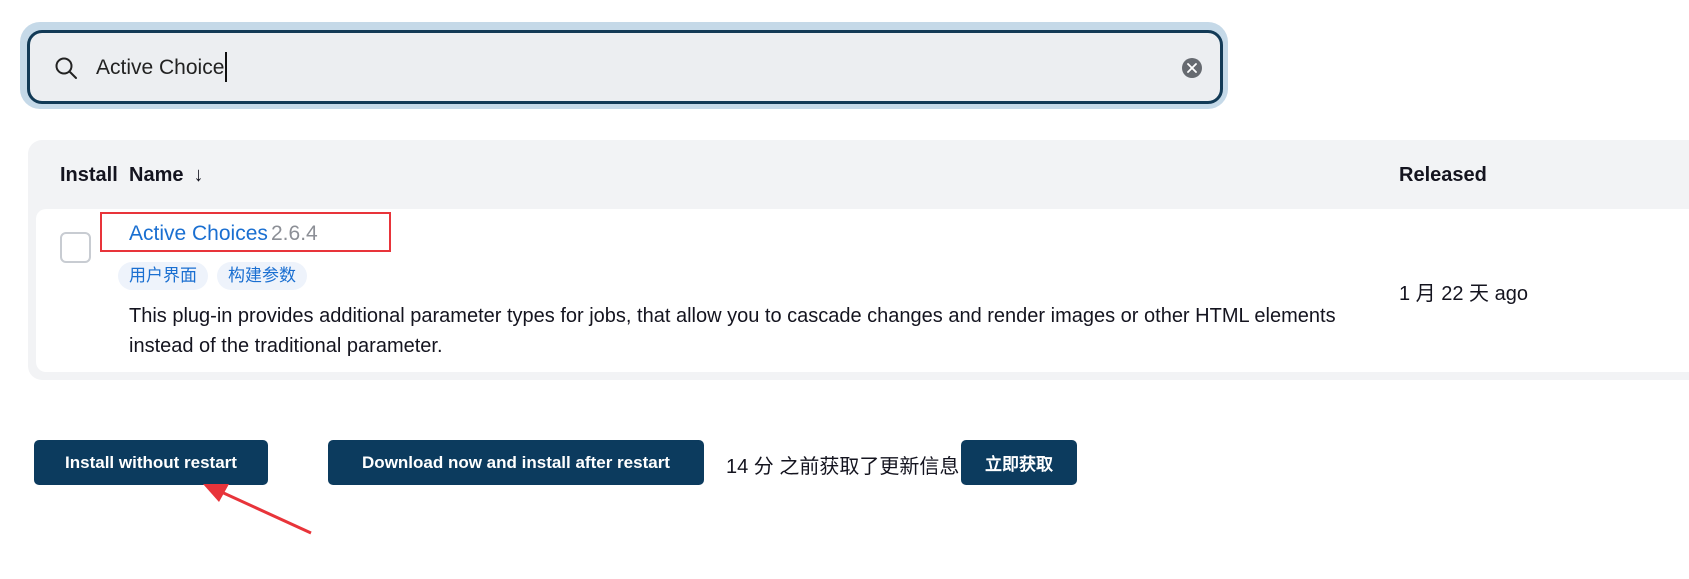  What do you see at coordinates (516, 462) in the screenshot?
I see `download-install-after-restart-button: Download now and install after restart` at bounding box center [516, 462].